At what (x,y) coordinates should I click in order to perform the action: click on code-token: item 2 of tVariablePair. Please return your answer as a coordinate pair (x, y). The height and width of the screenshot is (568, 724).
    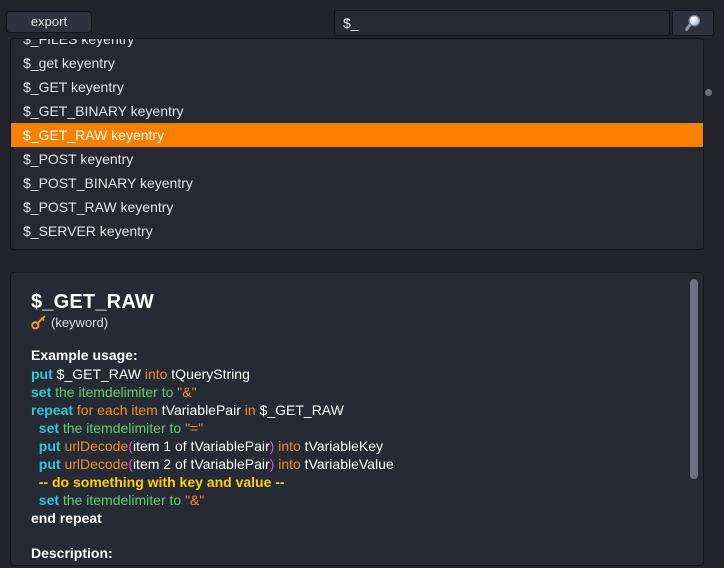
    Looking at the image, I should click on (201, 464).